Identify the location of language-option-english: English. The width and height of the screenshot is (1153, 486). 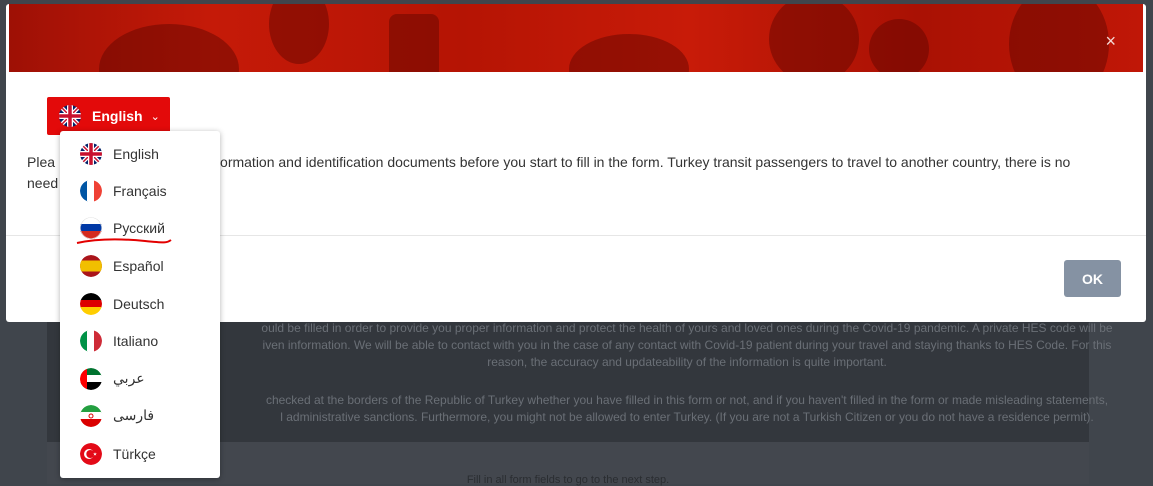
(140, 153).